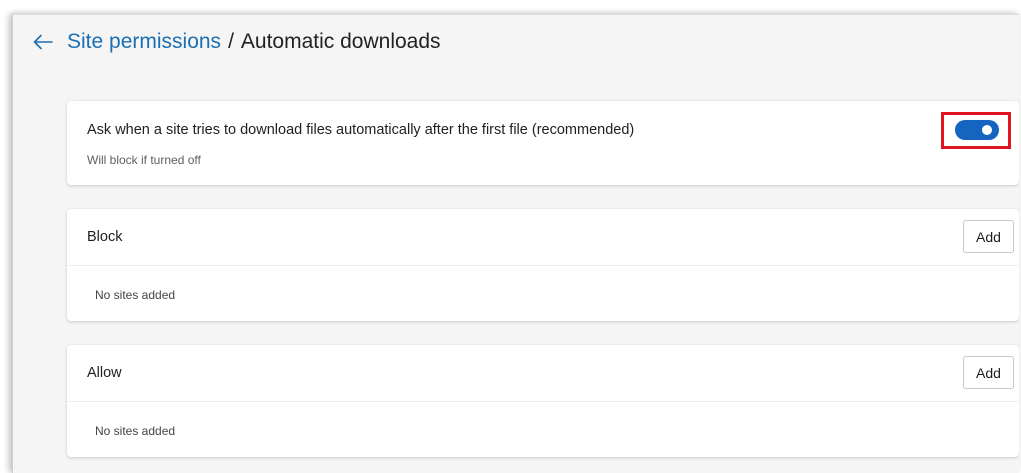  I want to click on allow-add-button: Add, so click(988, 372).